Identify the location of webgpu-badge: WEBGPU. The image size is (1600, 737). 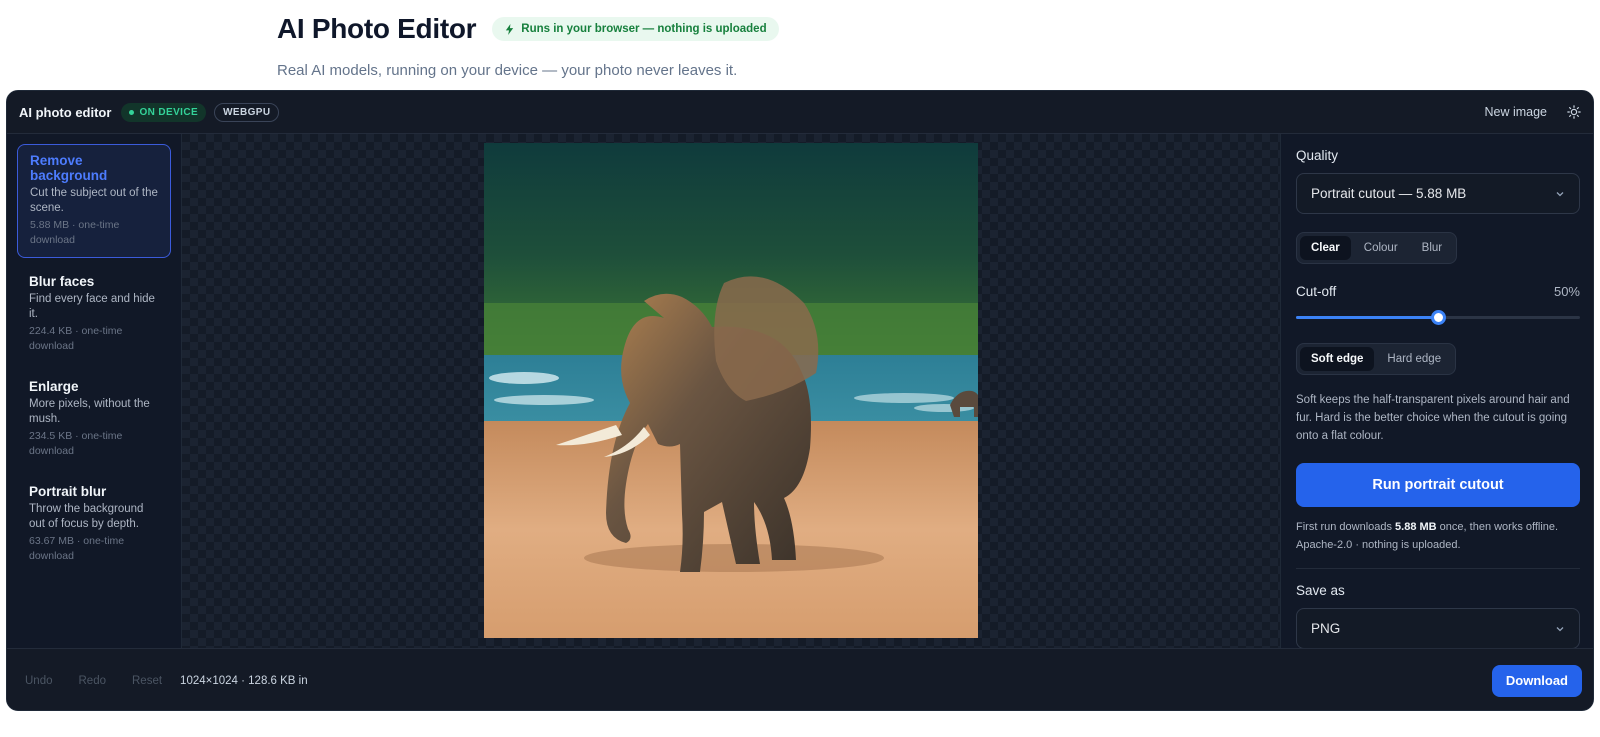
(247, 112).